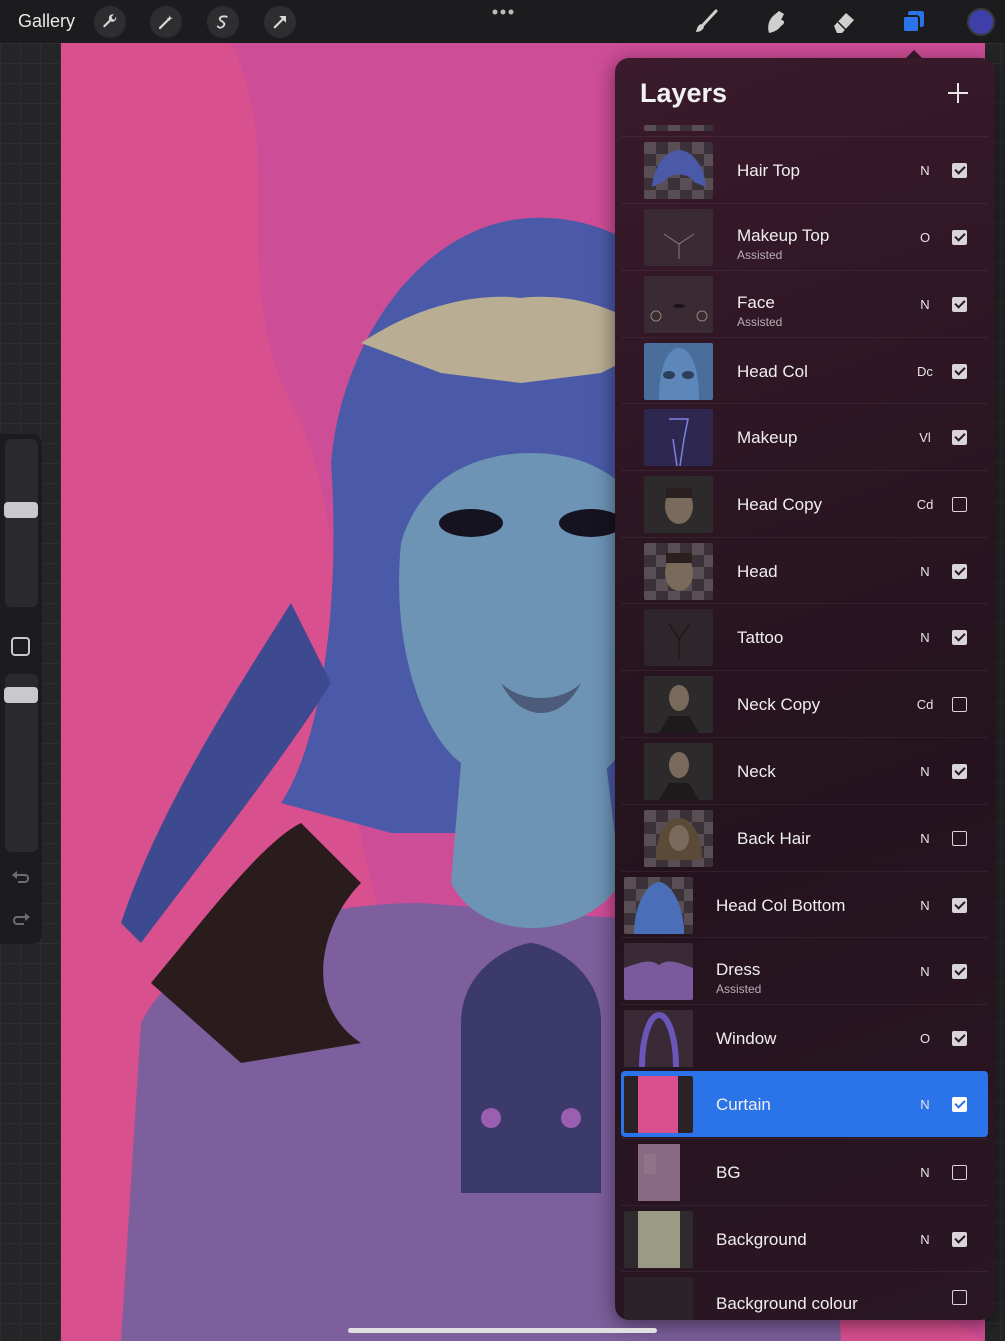 The image size is (1005, 1341). I want to click on top-toolbar: Gallery, so click(502, 21).